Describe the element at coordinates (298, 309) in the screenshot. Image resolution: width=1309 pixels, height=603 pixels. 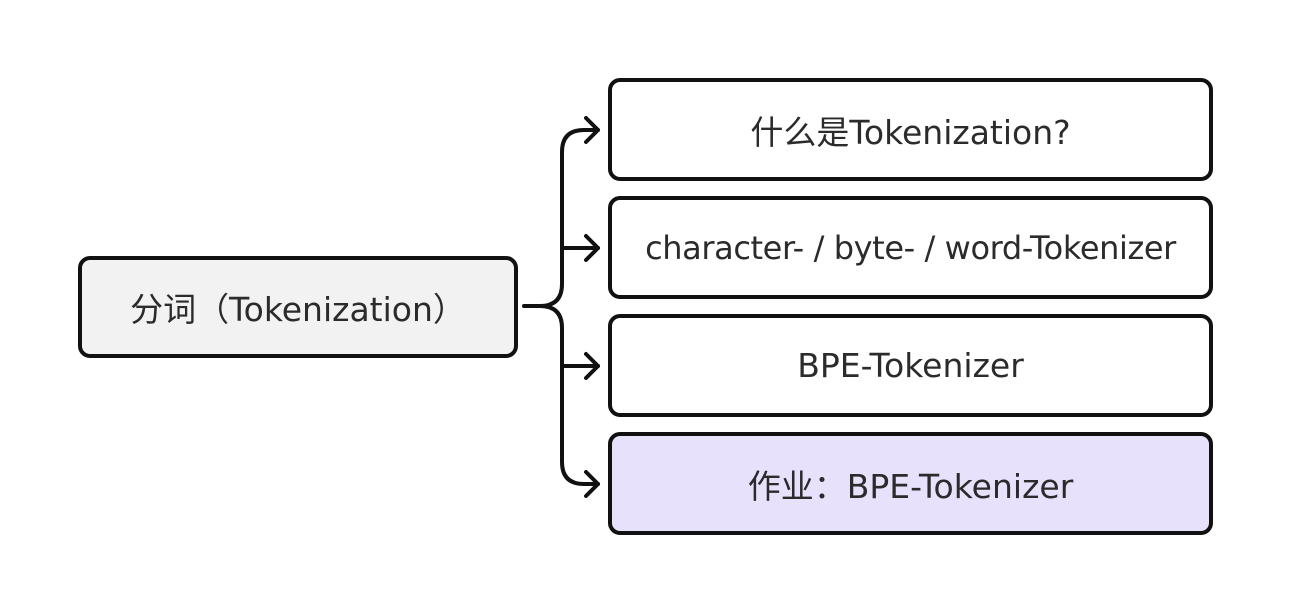
I see `root-node-label: 分词（Tokenization）` at that location.